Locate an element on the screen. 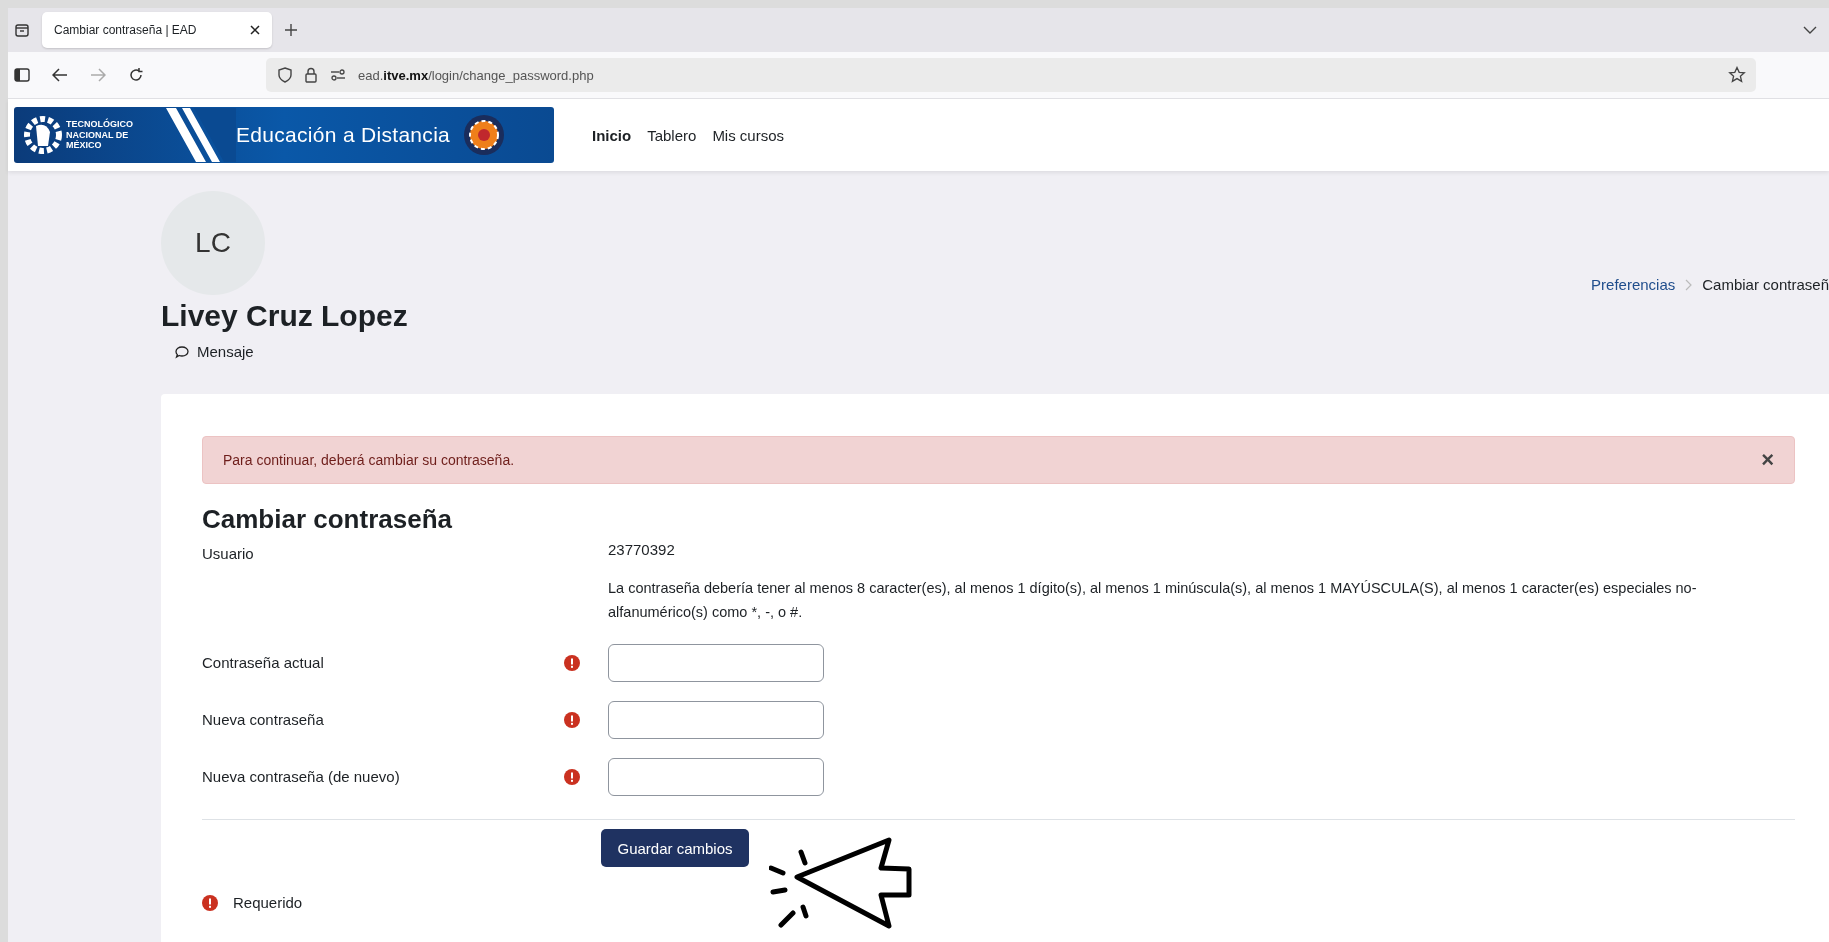  browser-tab: Cambiar contraseña | EAD is located at coordinates (157, 30).